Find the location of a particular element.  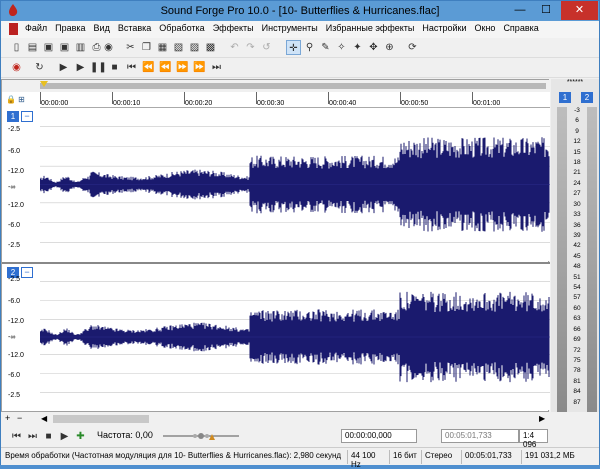

insert-marker-icon: ✚ is located at coordinates (80, 436).